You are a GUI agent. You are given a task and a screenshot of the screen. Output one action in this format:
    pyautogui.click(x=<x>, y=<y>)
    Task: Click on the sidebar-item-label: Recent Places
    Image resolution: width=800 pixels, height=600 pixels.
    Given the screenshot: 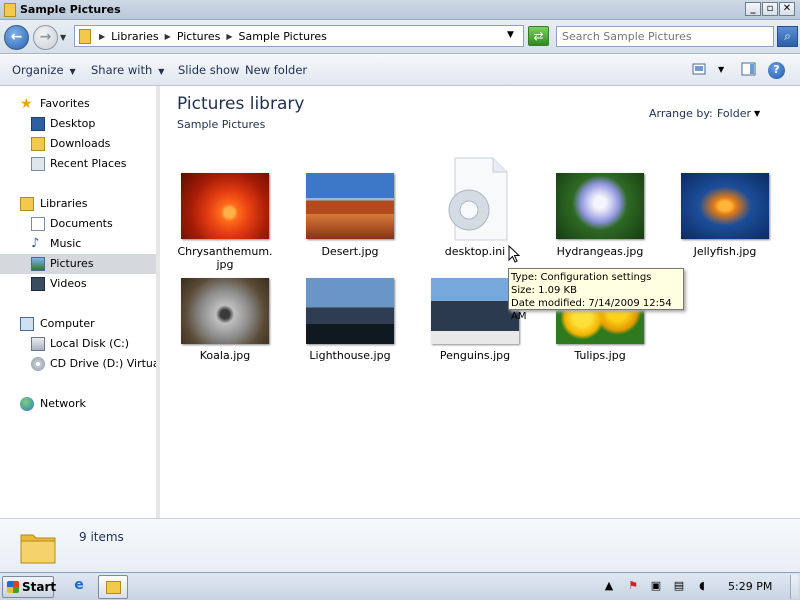 What is the action you would take?
    pyautogui.click(x=88, y=163)
    